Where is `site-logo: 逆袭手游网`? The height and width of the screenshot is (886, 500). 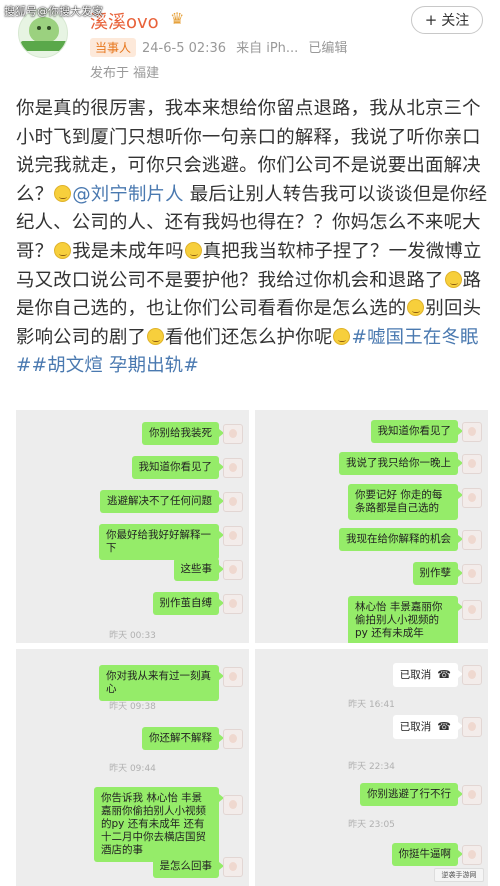 site-logo: 逆袭手游网 is located at coordinates (459, 875).